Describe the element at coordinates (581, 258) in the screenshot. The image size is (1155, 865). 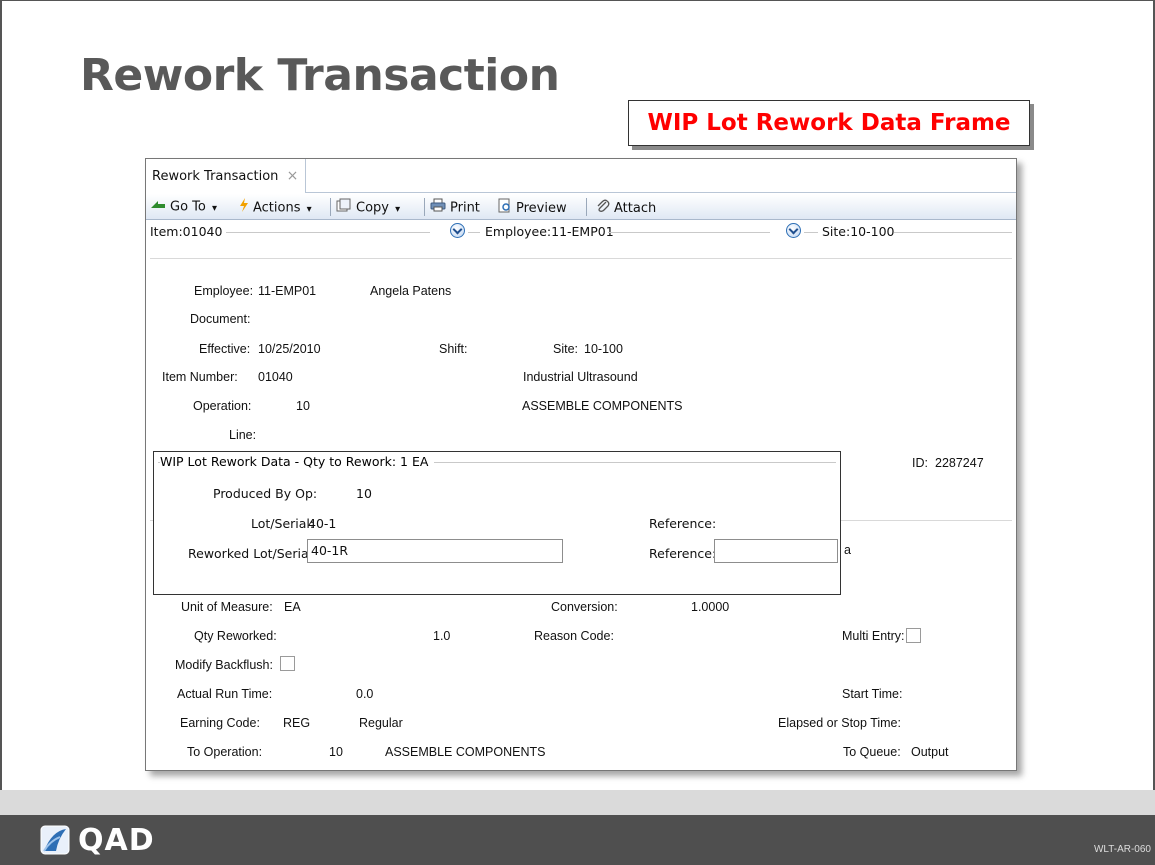
I see `section-divider` at that location.